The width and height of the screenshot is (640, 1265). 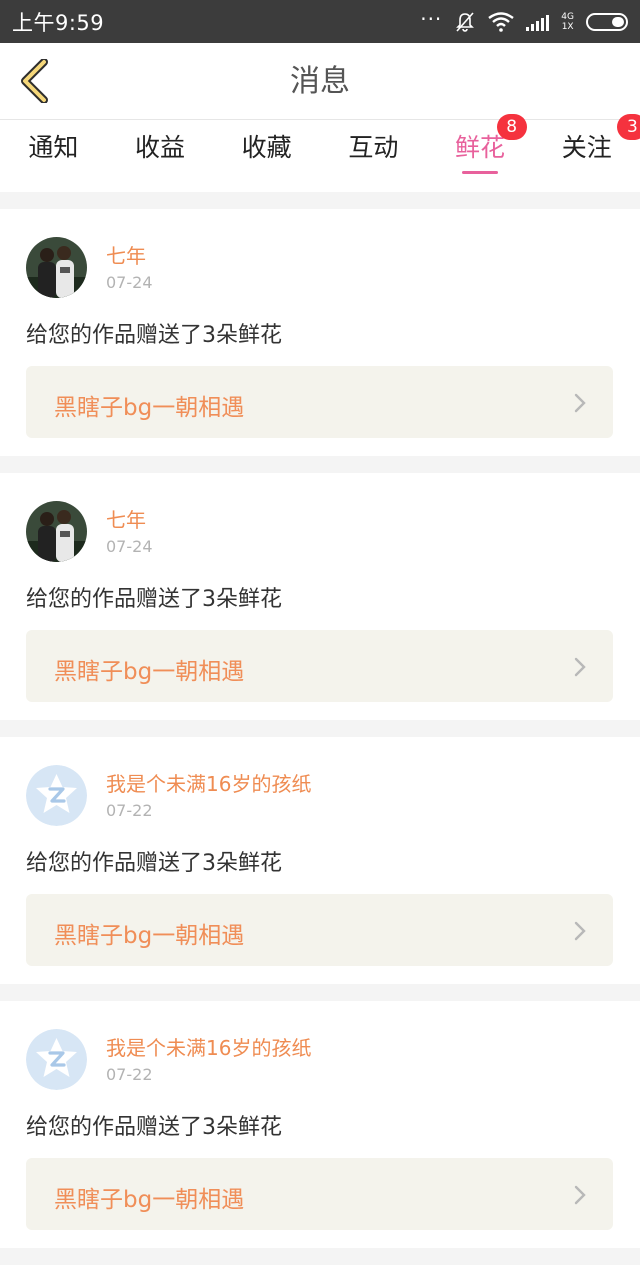 I want to click on tab-label: 收益, so click(x=160, y=147).